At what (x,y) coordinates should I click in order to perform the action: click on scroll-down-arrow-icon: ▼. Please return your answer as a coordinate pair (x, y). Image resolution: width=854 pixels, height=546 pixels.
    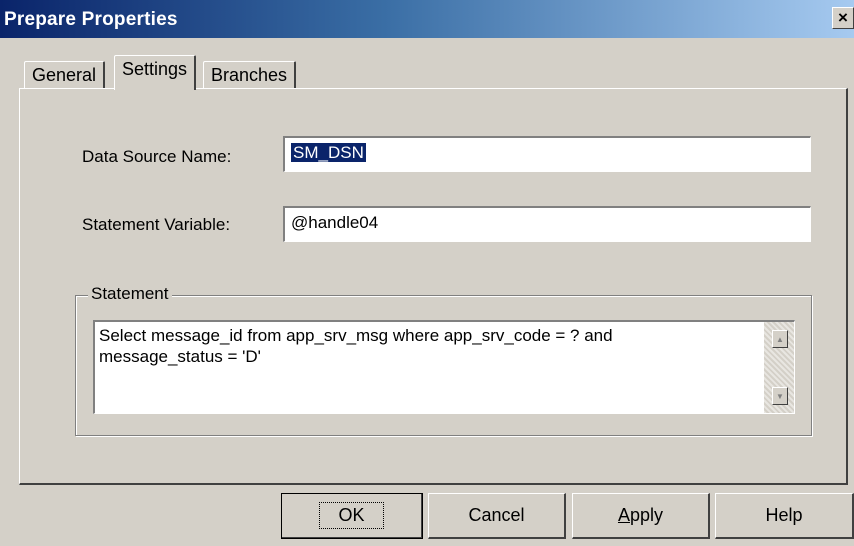
    Looking at the image, I should click on (780, 396).